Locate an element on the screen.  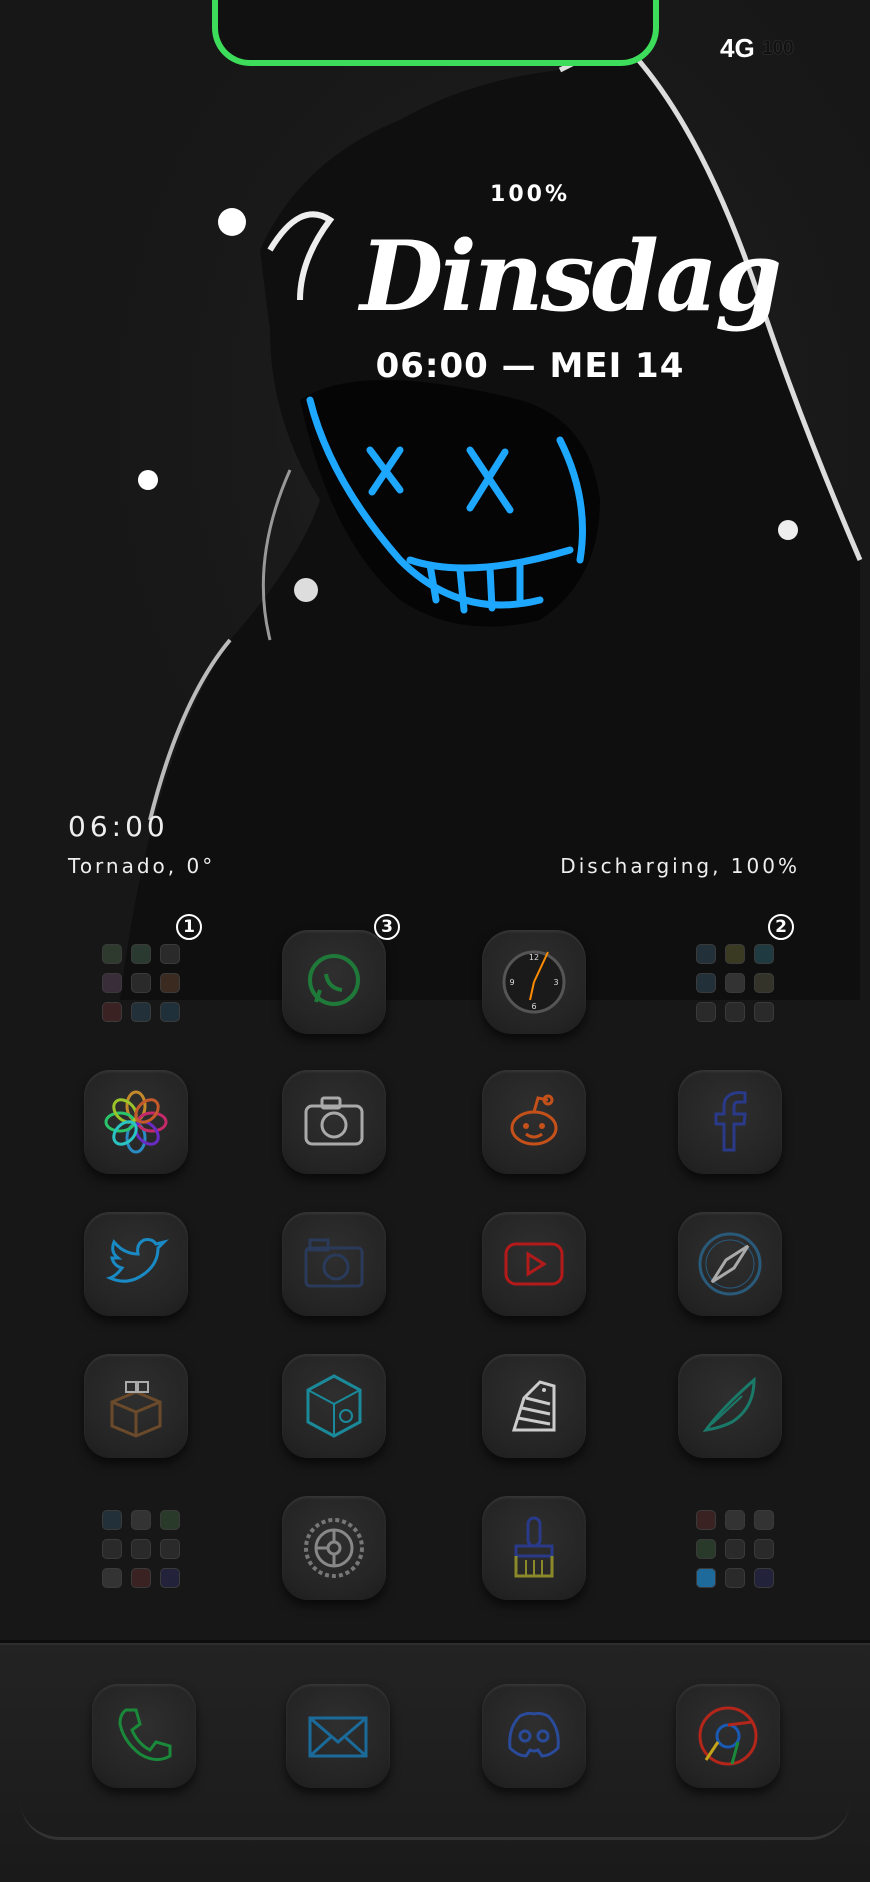
widget-day-name: Dinsdag is located at coordinates (571, 276).